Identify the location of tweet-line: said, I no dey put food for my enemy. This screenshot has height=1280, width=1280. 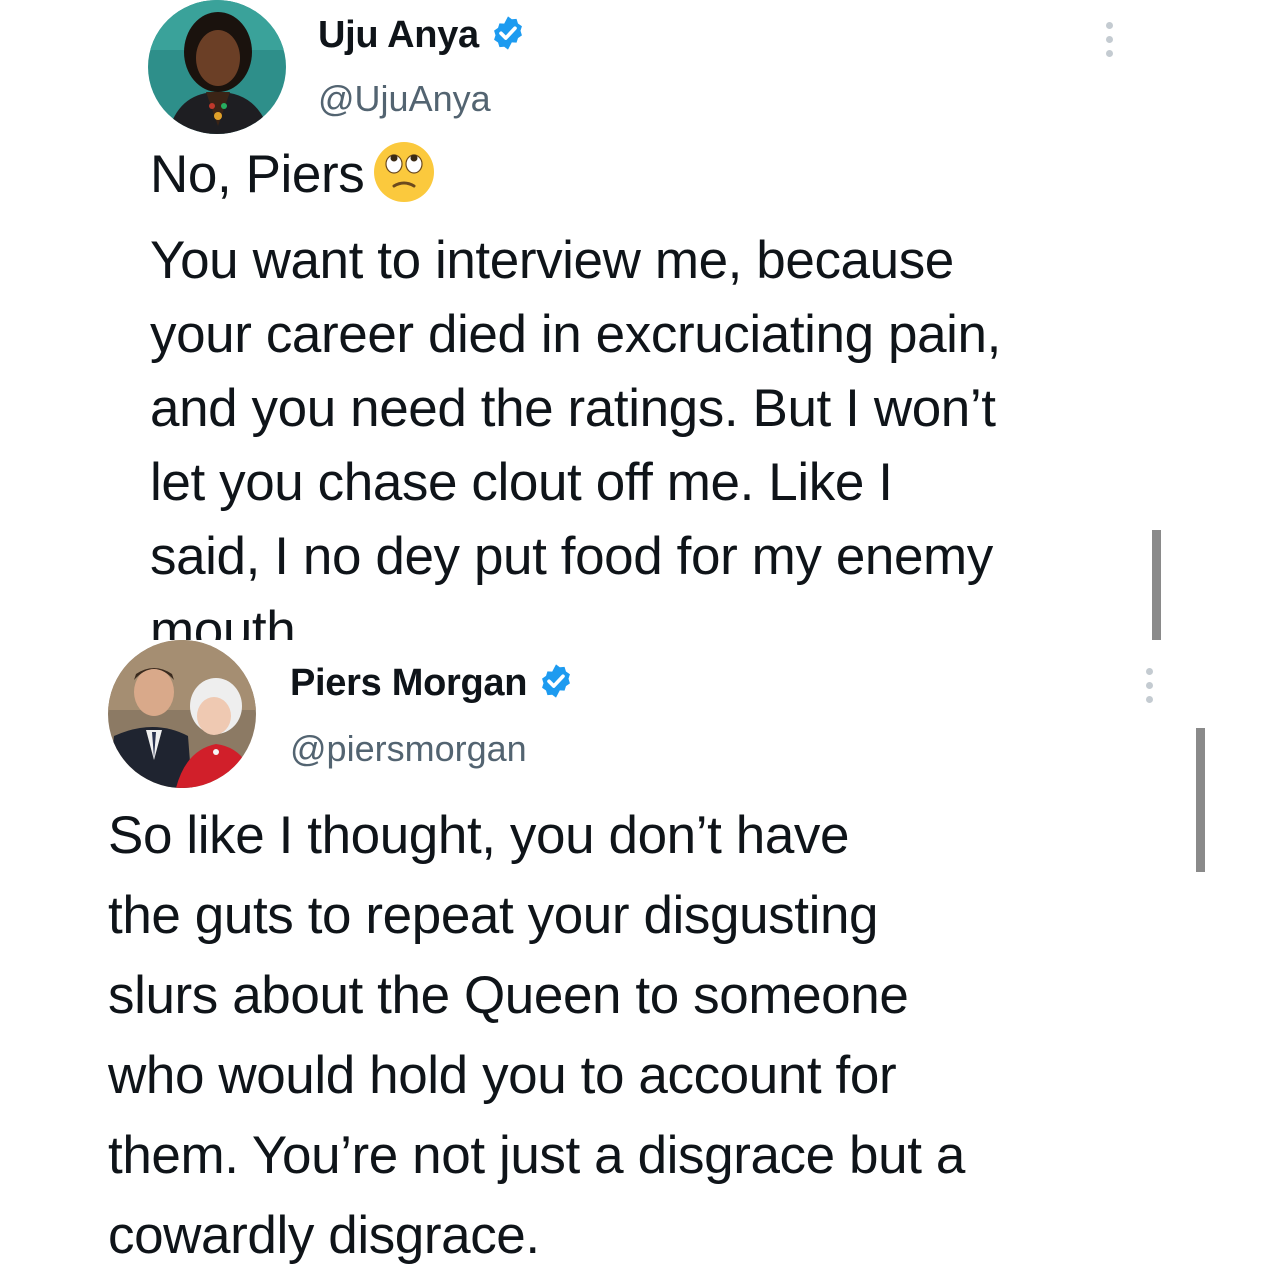
(571, 556).